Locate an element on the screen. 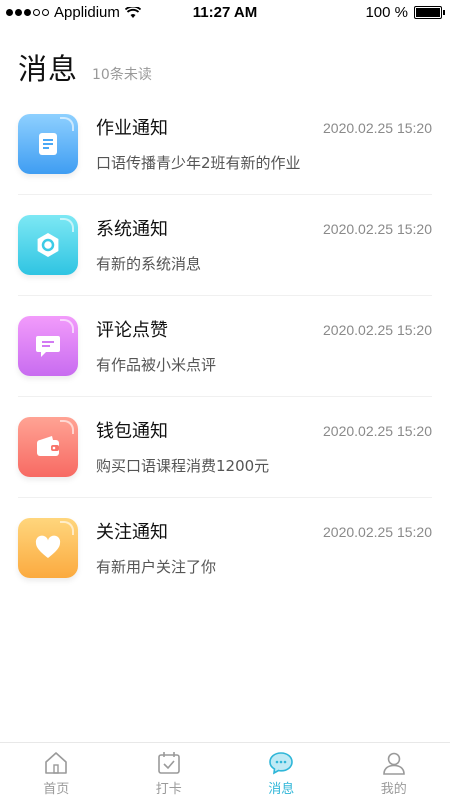 This screenshot has height=800, width=450. heart-icon is located at coordinates (48, 548).